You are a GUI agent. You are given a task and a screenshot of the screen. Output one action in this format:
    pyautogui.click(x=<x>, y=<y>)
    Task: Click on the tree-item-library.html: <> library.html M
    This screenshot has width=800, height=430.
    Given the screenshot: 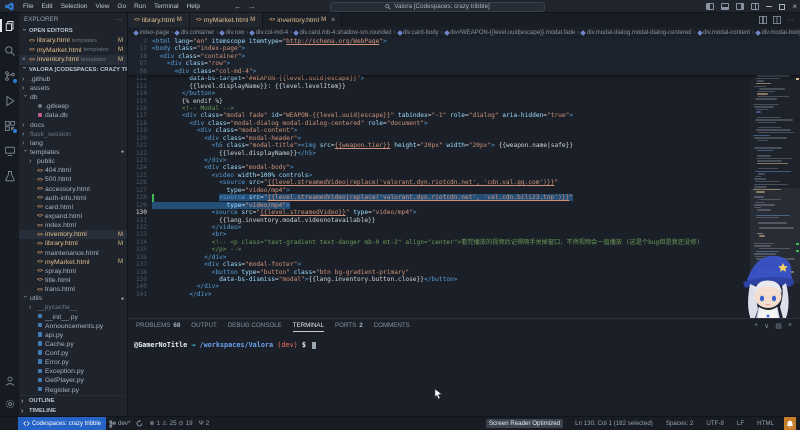 What is the action you would take?
    pyautogui.click(x=73, y=243)
    